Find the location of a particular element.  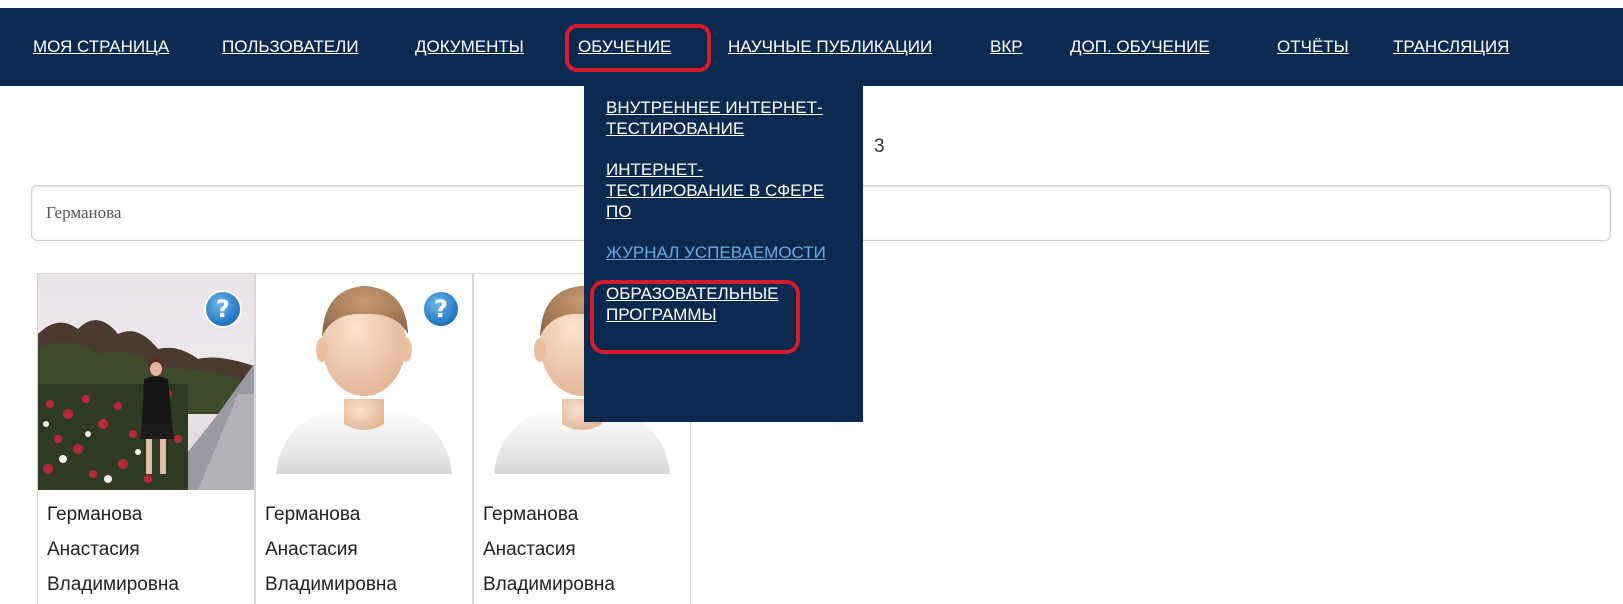

results-count: 3 is located at coordinates (879, 146).